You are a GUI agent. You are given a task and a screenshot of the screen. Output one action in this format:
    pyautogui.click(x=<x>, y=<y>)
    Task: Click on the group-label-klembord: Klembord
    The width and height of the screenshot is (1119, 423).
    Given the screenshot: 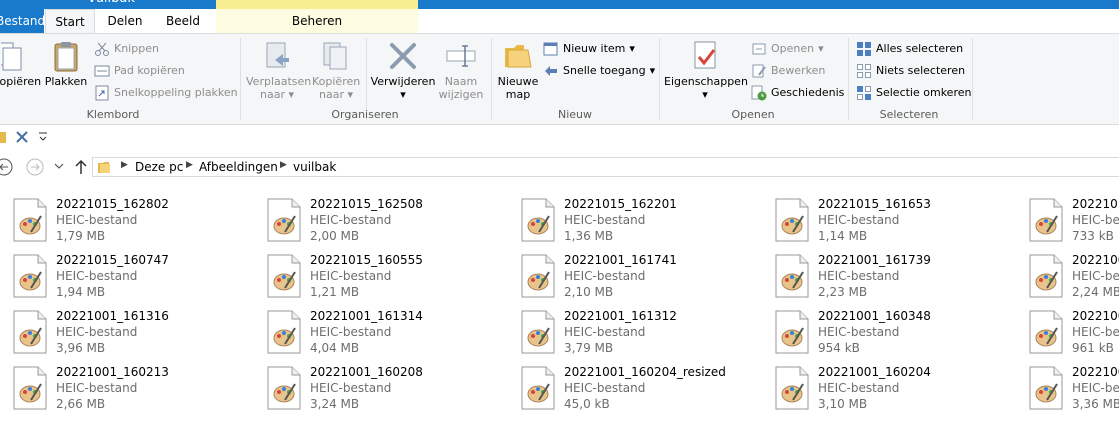 What is the action you would take?
    pyautogui.click(x=113, y=114)
    